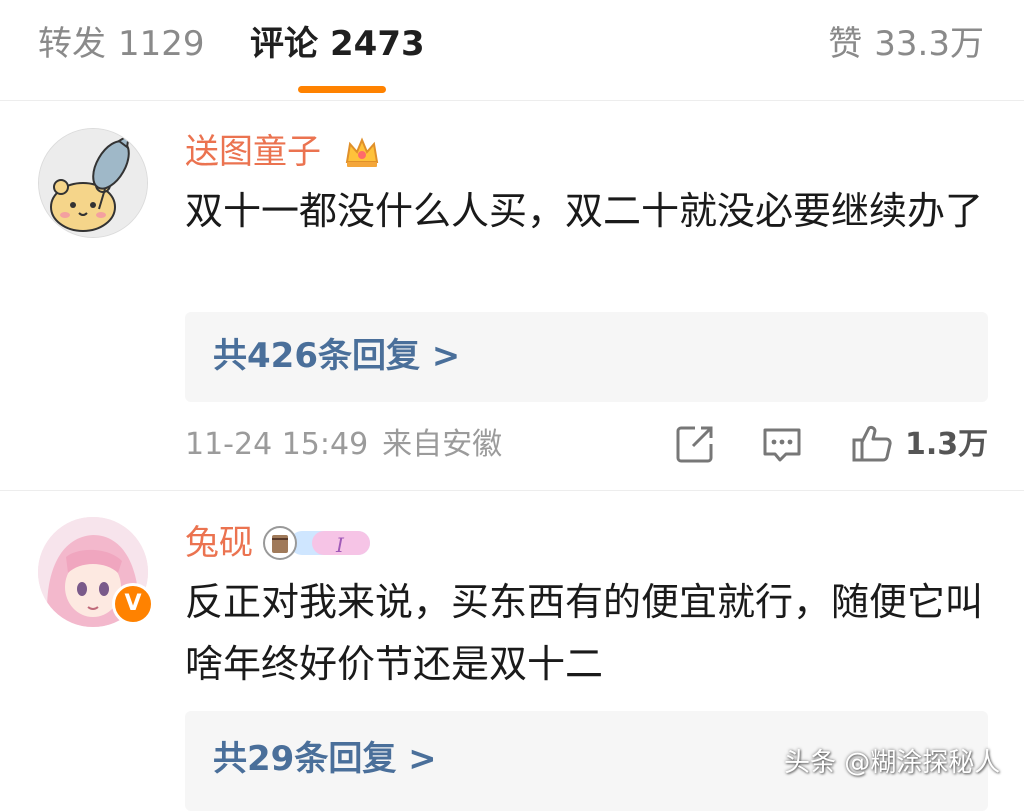  What do you see at coordinates (584, 211) in the screenshot?
I see `comment-text: 双十一都没什么人买，双二十就没必要继续办了` at bounding box center [584, 211].